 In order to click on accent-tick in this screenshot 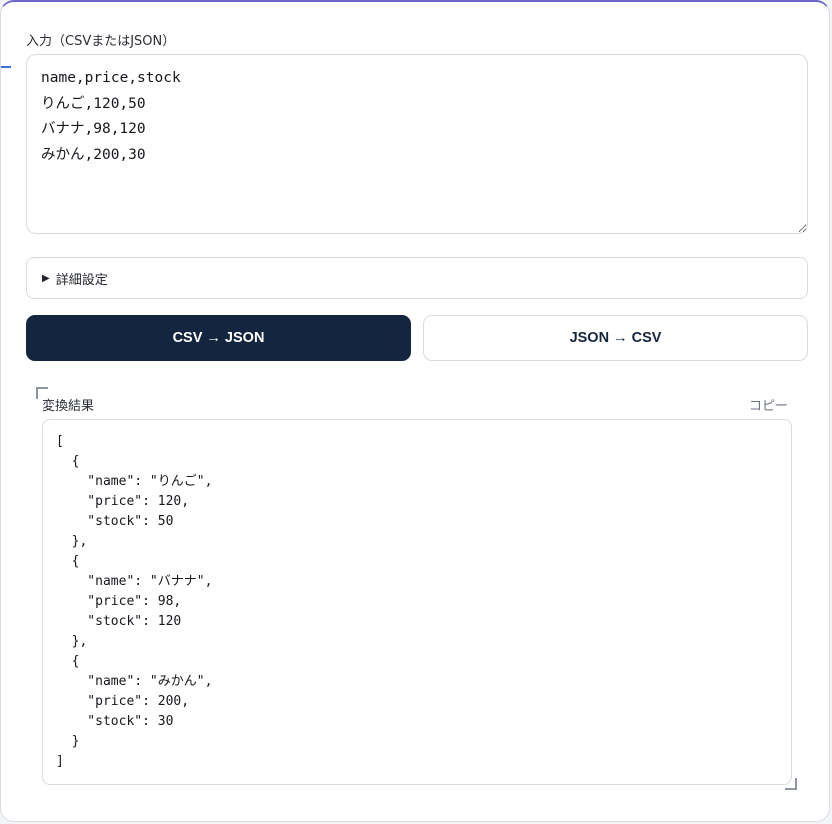, I will do `click(6, 67)`.